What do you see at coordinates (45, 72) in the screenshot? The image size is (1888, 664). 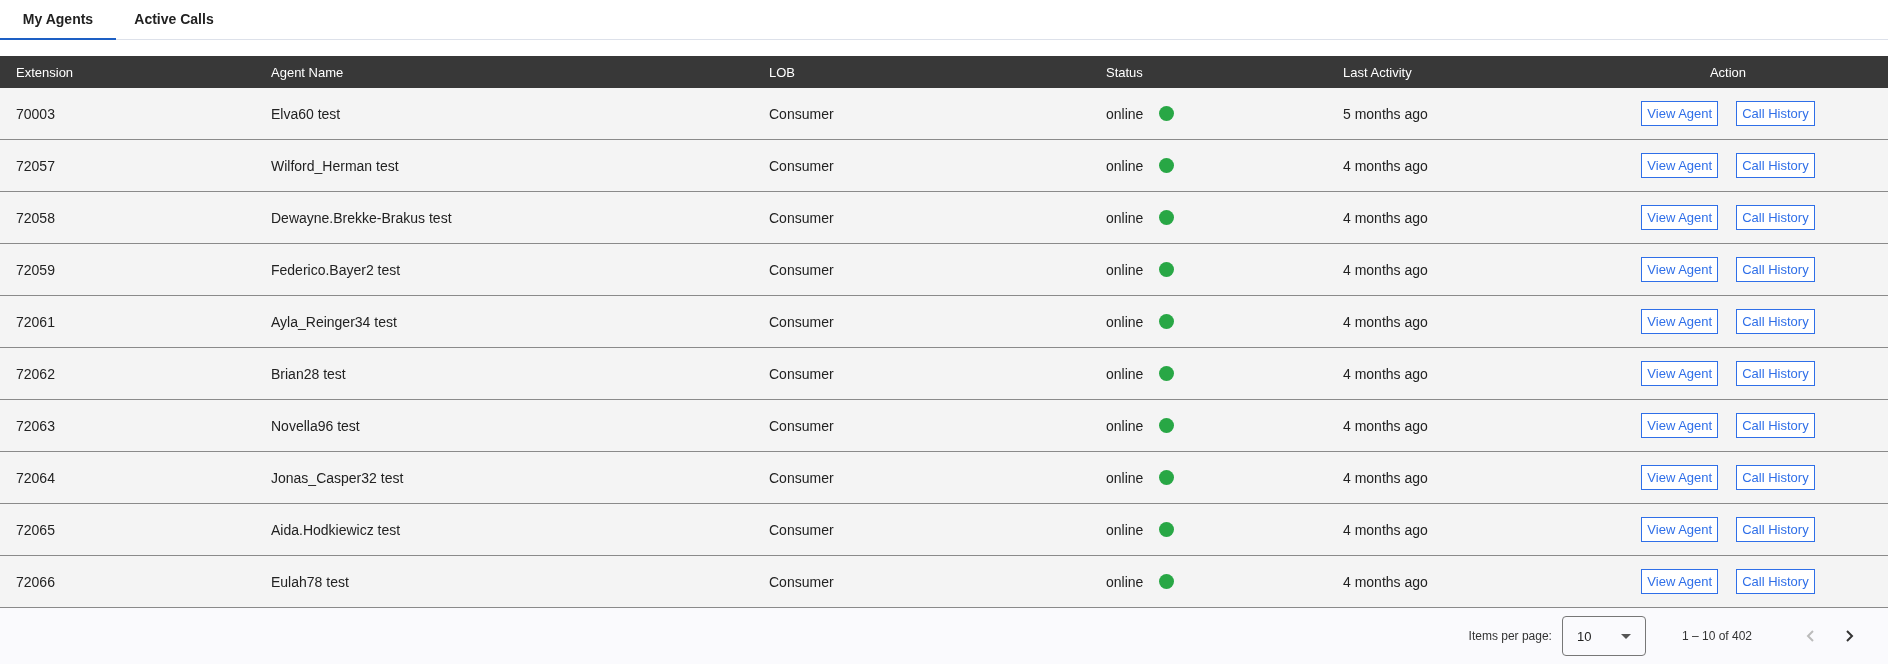 I see `column-header: Extension` at bounding box center [45, 72].